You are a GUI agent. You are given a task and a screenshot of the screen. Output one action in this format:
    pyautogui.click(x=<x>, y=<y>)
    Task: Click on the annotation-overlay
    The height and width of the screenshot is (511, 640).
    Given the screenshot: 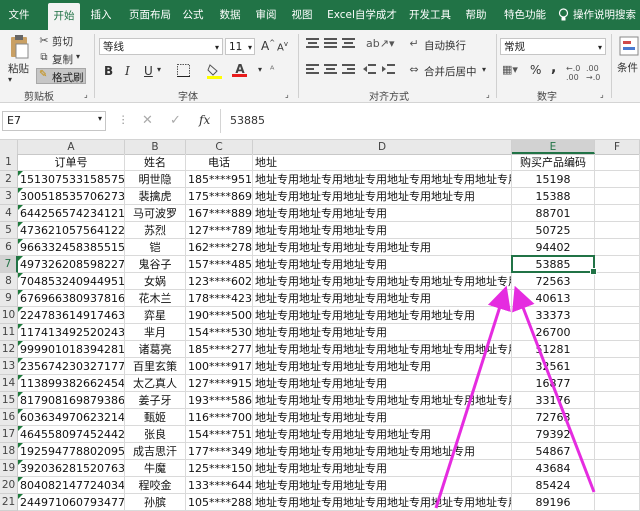 What is the action you would take?
    pyautogui.click(x=515, y=397)
    